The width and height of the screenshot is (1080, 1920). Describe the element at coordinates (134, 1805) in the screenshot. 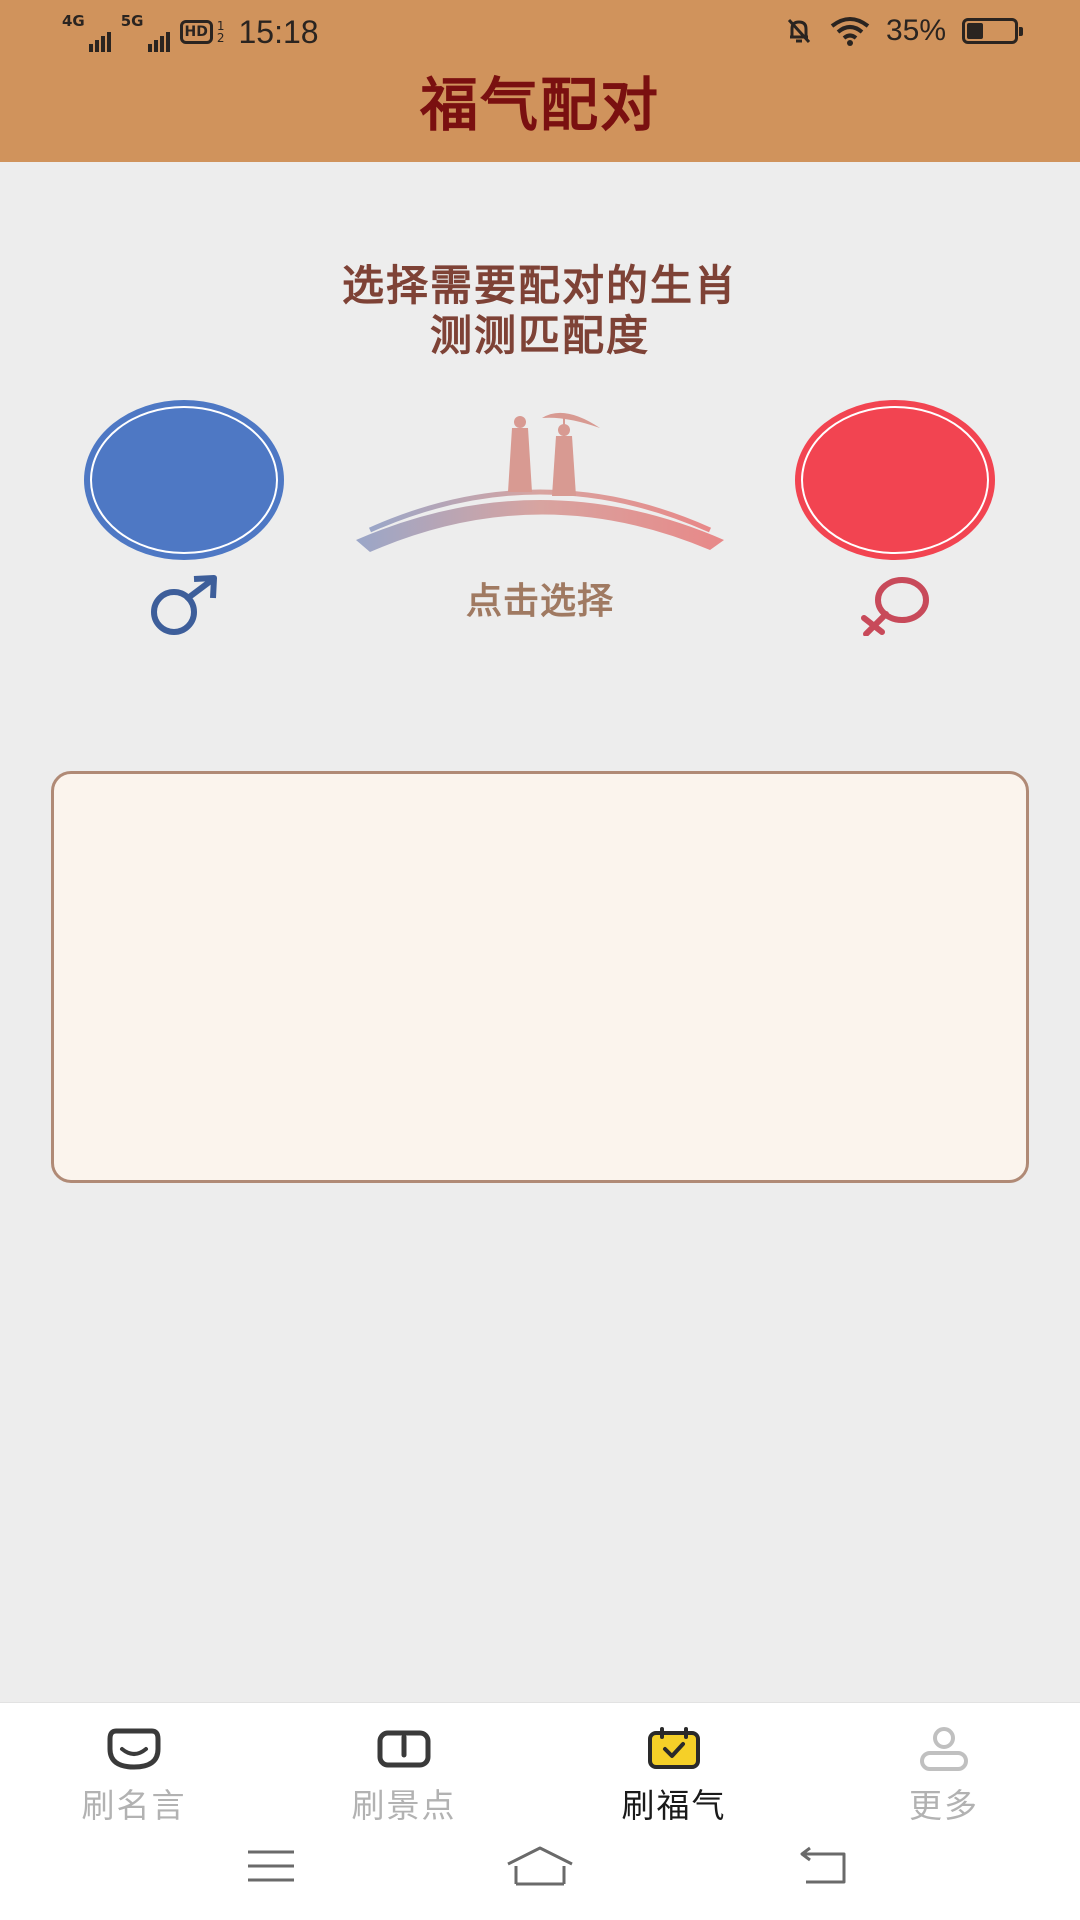

I see `tab-label: 刷名言` at that location.